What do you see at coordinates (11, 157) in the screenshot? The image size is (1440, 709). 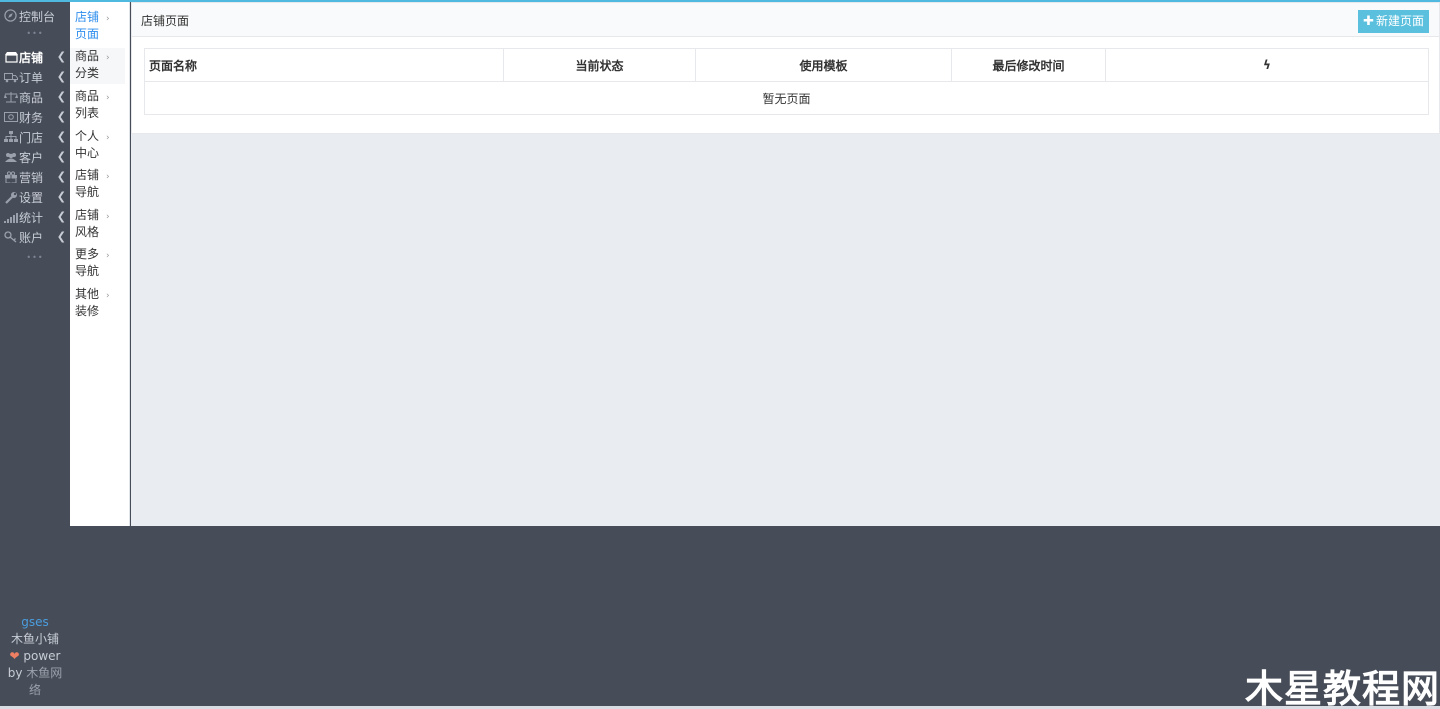 I see `users-icon` at bounding box center [11, 157].